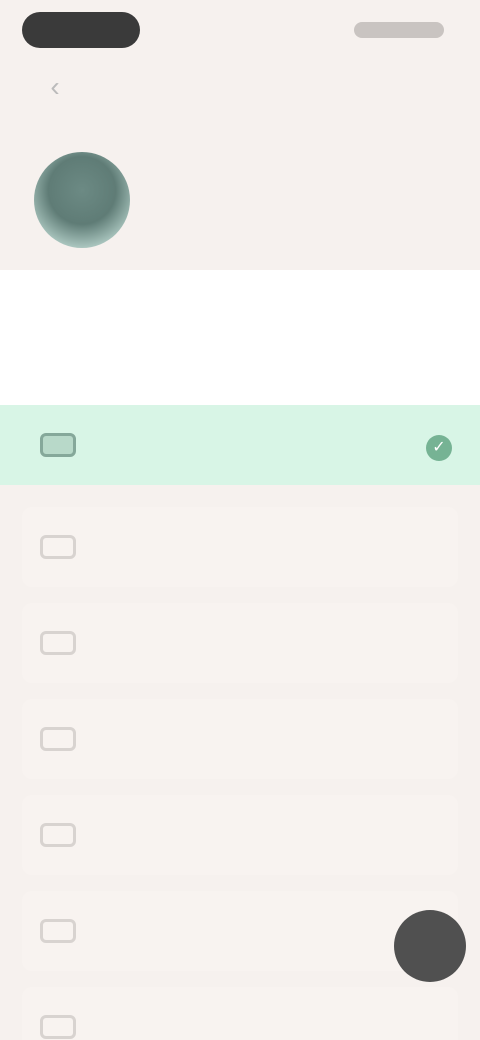 This screenshot has height=1040, width=480. I want to click on profile-row, so click(240, 205).